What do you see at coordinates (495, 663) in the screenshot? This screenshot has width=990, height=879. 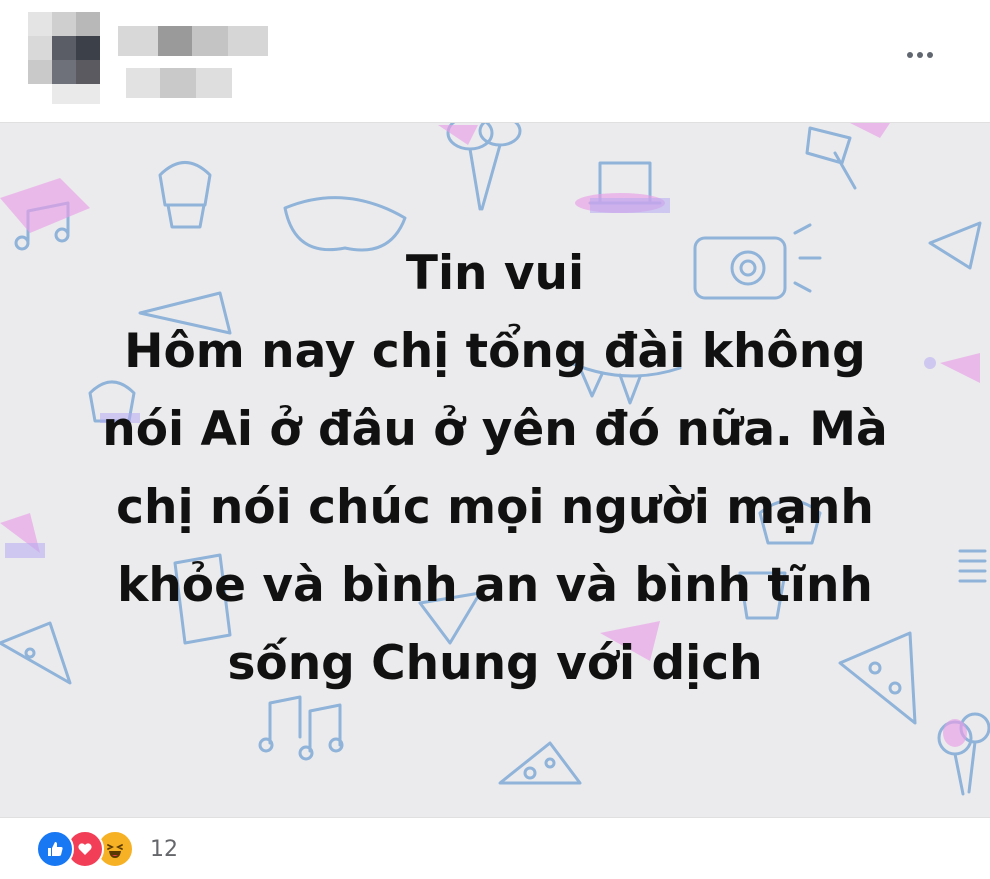 I see `post-text-line: sống Chung với dịch` at bounding box center [495, 663].